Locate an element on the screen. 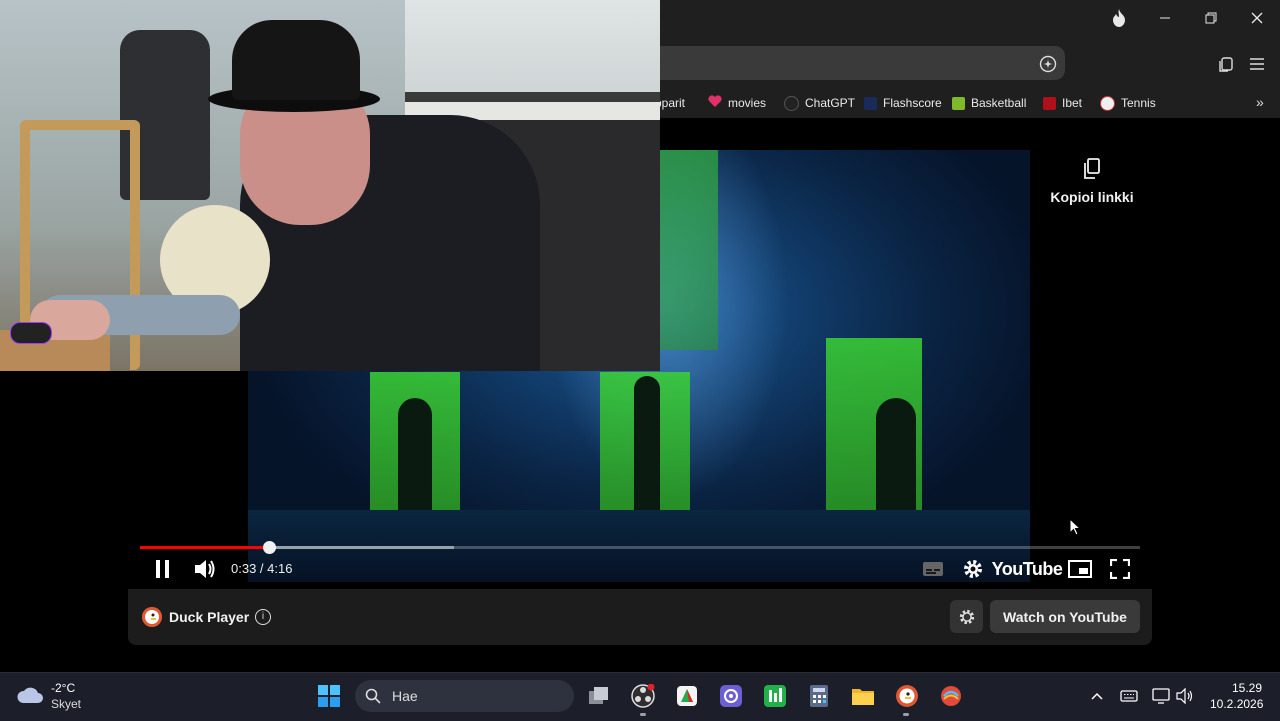 This screenshot has height=721, width=1280. chevron-right-icon: » is located at coordinates (1260, 102).